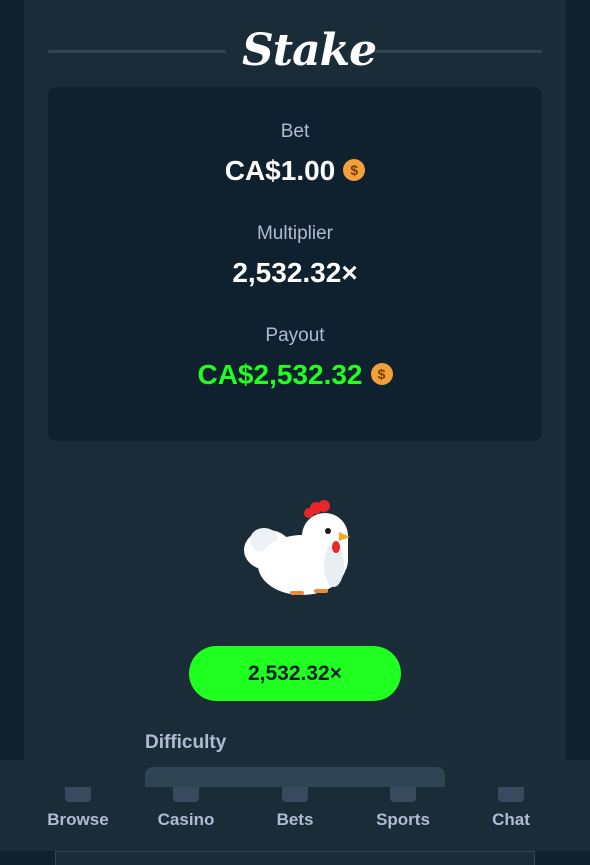  Describe the element at coordinates (295, 819) in the screenshot. I see `nav-bets-label: Bets` at that location.